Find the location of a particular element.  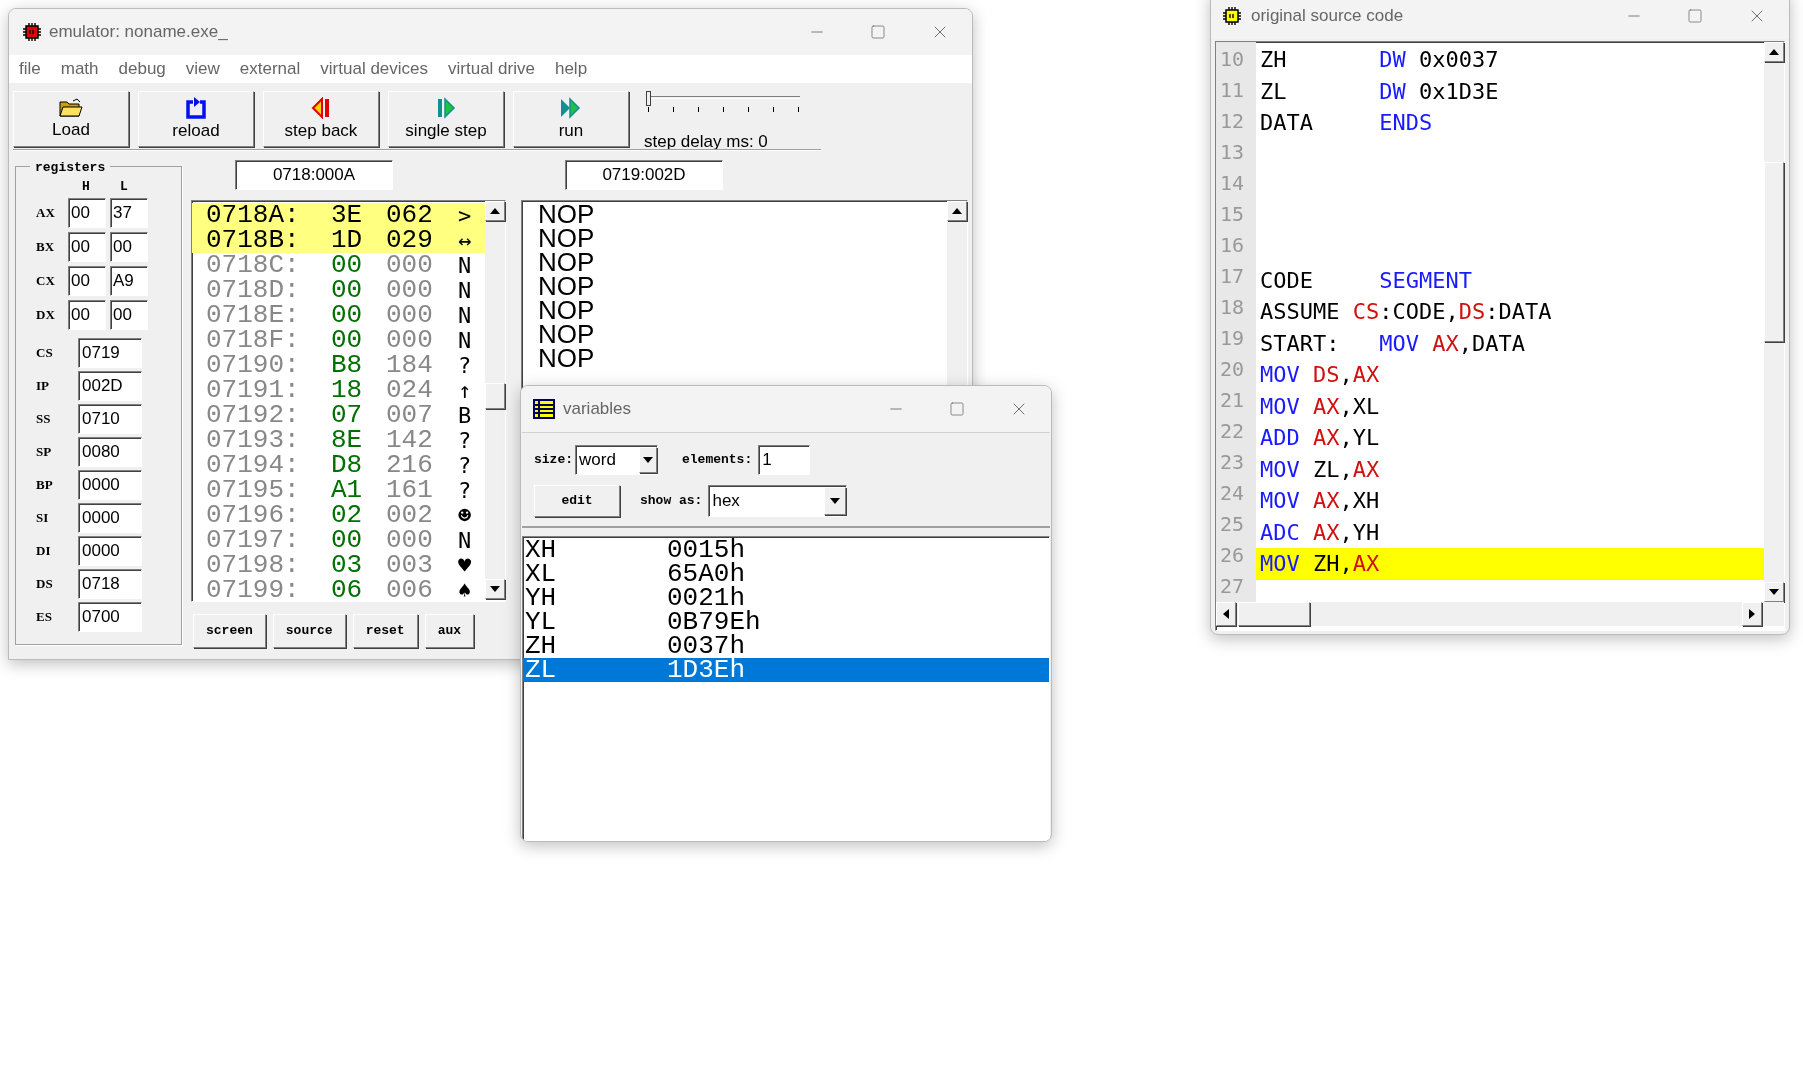

variable-row: XH 0015h is located at coordinates (786, 550).